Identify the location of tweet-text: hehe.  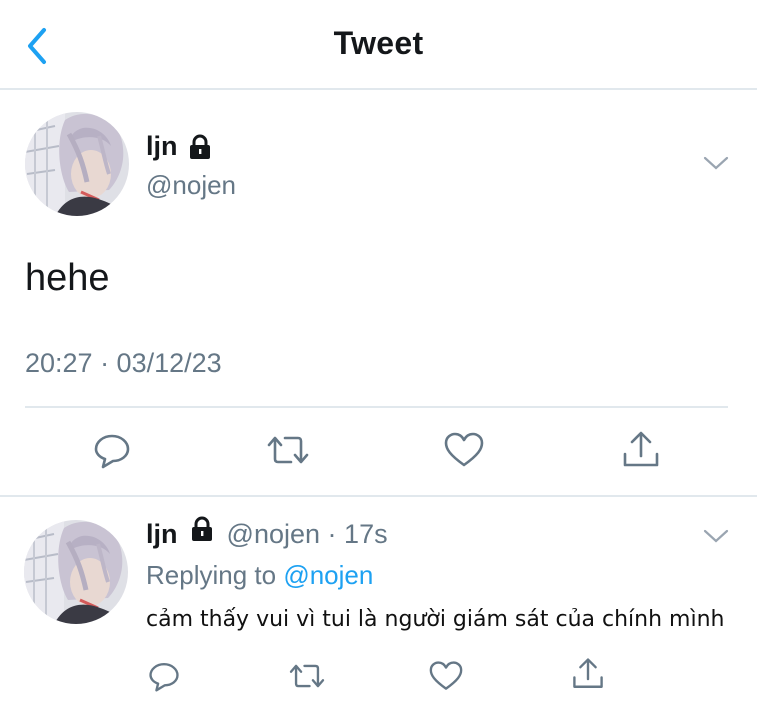
(67, 278).